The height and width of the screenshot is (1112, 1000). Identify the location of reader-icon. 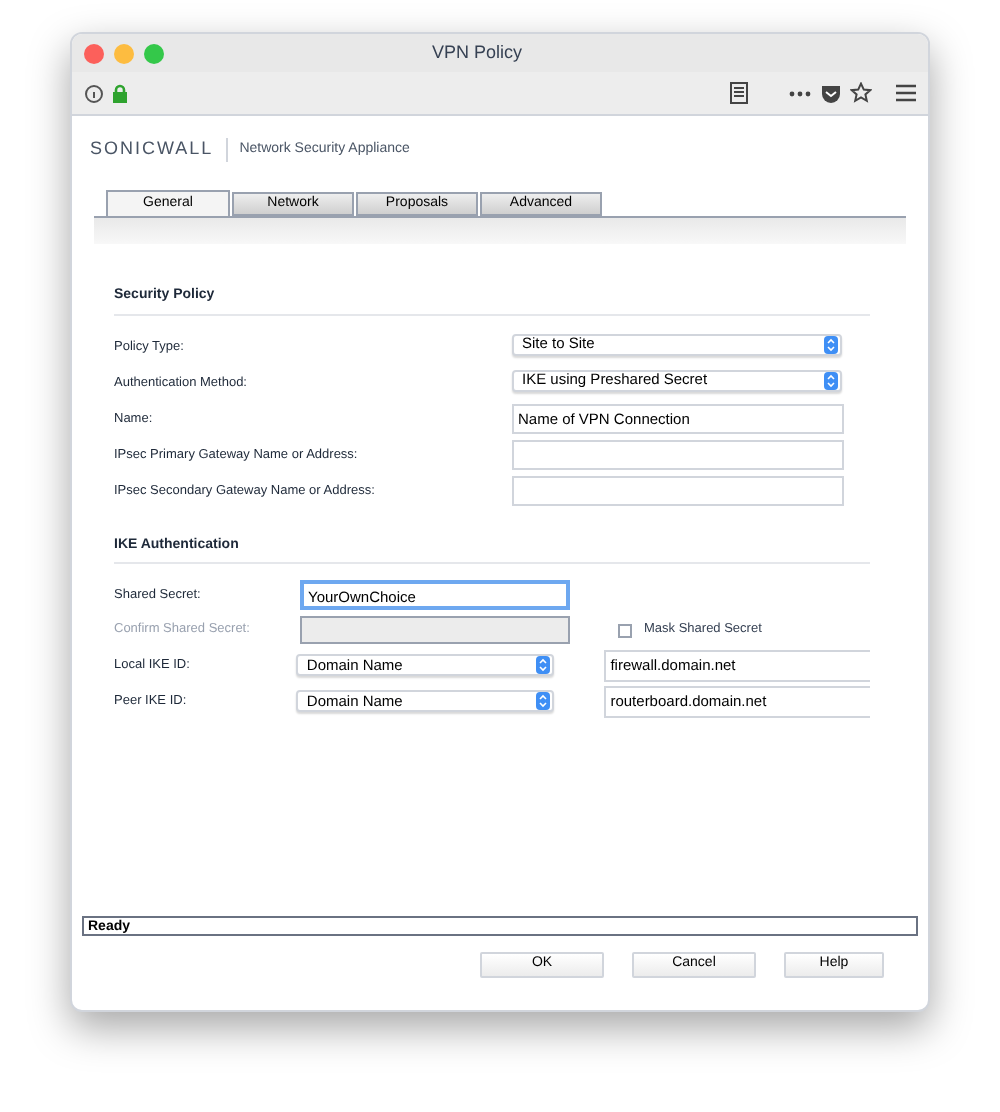
(739, 93).